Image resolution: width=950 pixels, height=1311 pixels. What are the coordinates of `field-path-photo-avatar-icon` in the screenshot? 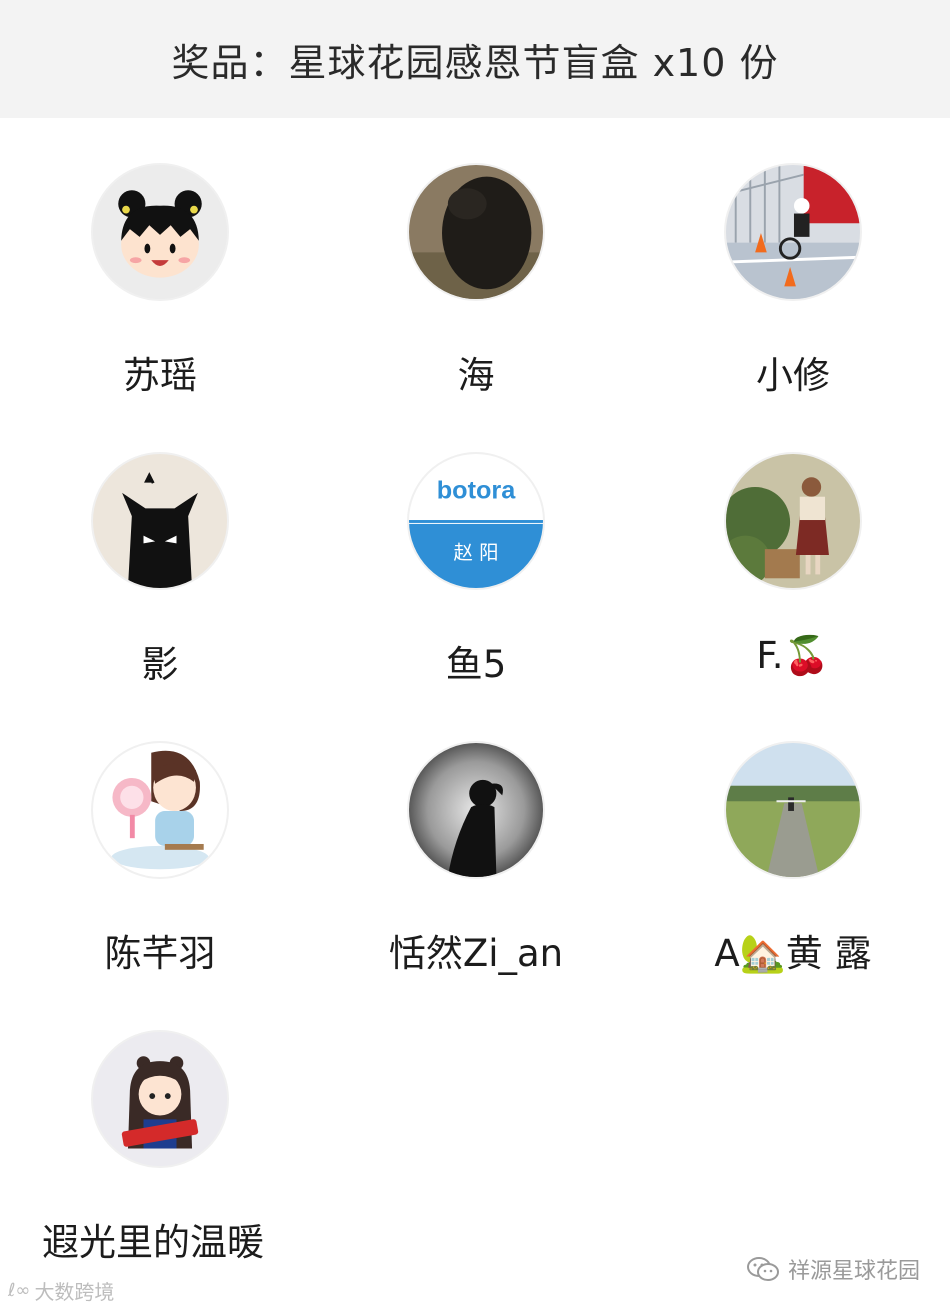 It's located at (793, 810).